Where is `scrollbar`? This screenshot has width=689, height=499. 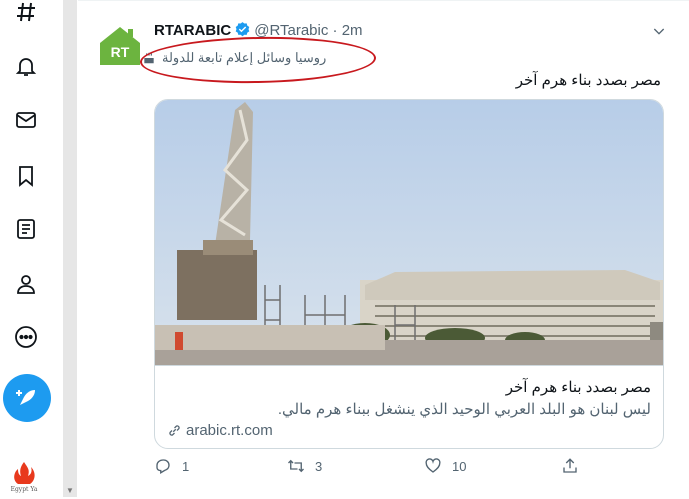
scrollbar is located at coordinates (70, 248).